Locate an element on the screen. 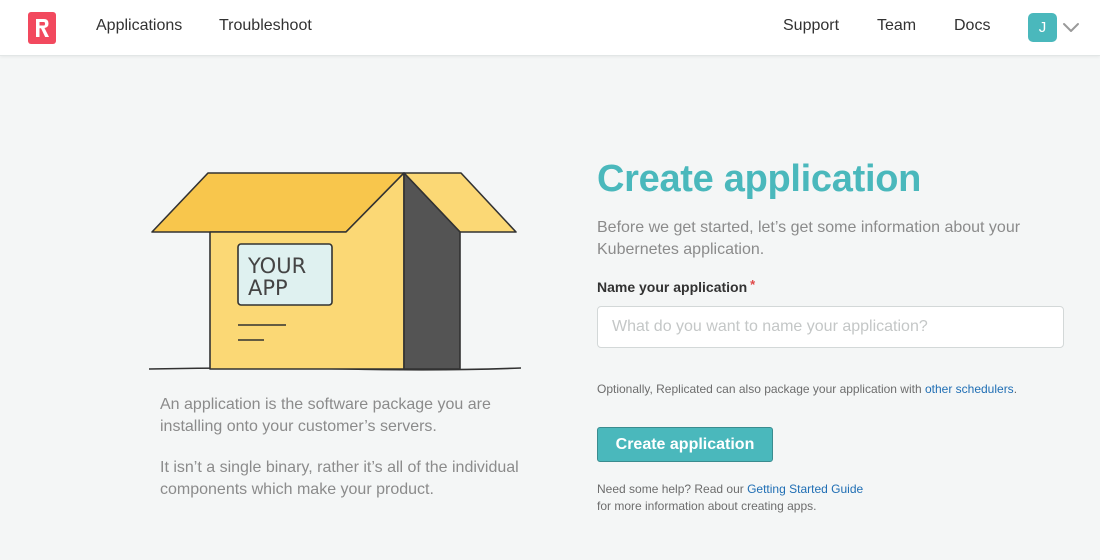 The image size is (1100, 560). nav-support-link: Support is located at coordinates (811, 26).